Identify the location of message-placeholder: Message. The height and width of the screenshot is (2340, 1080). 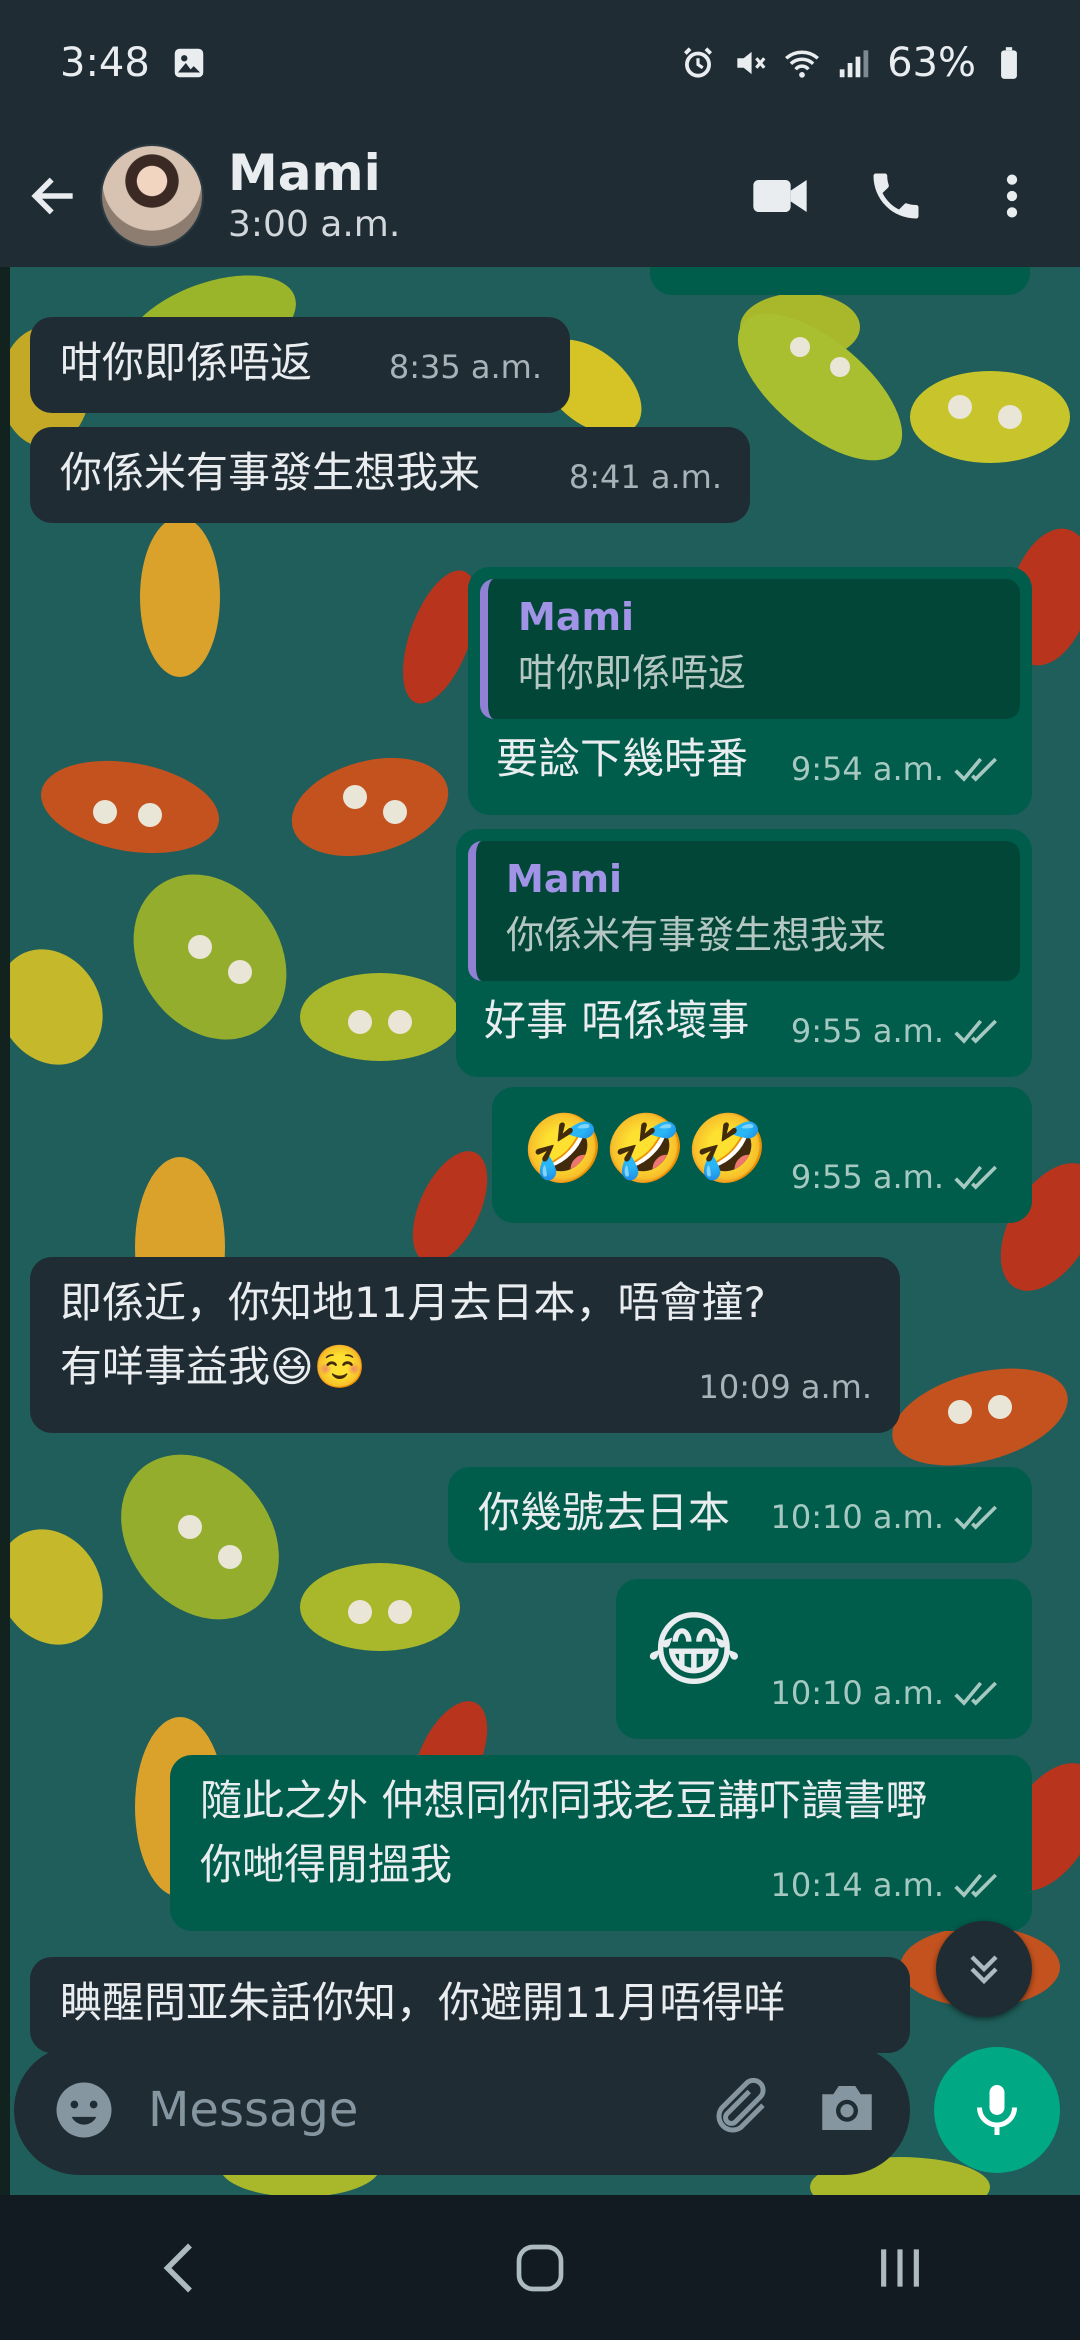
(253, 2110).